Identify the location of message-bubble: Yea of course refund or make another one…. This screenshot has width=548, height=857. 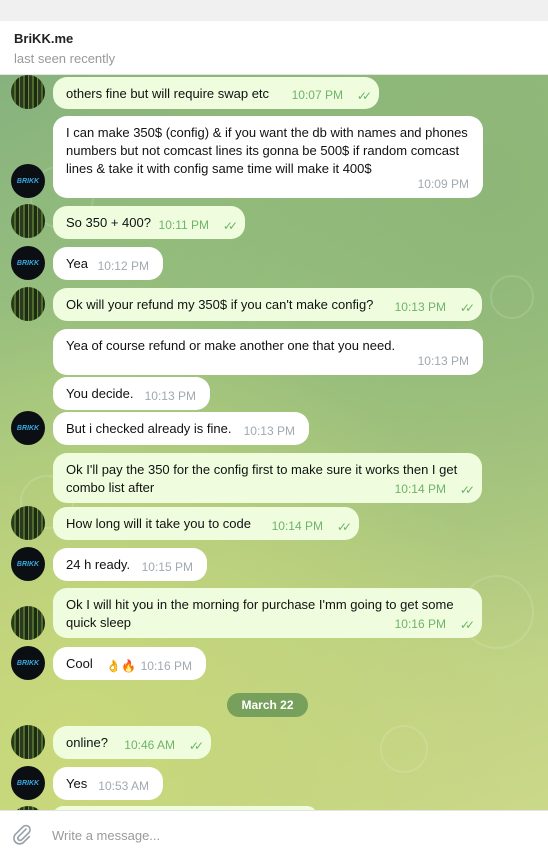
(268, 352).